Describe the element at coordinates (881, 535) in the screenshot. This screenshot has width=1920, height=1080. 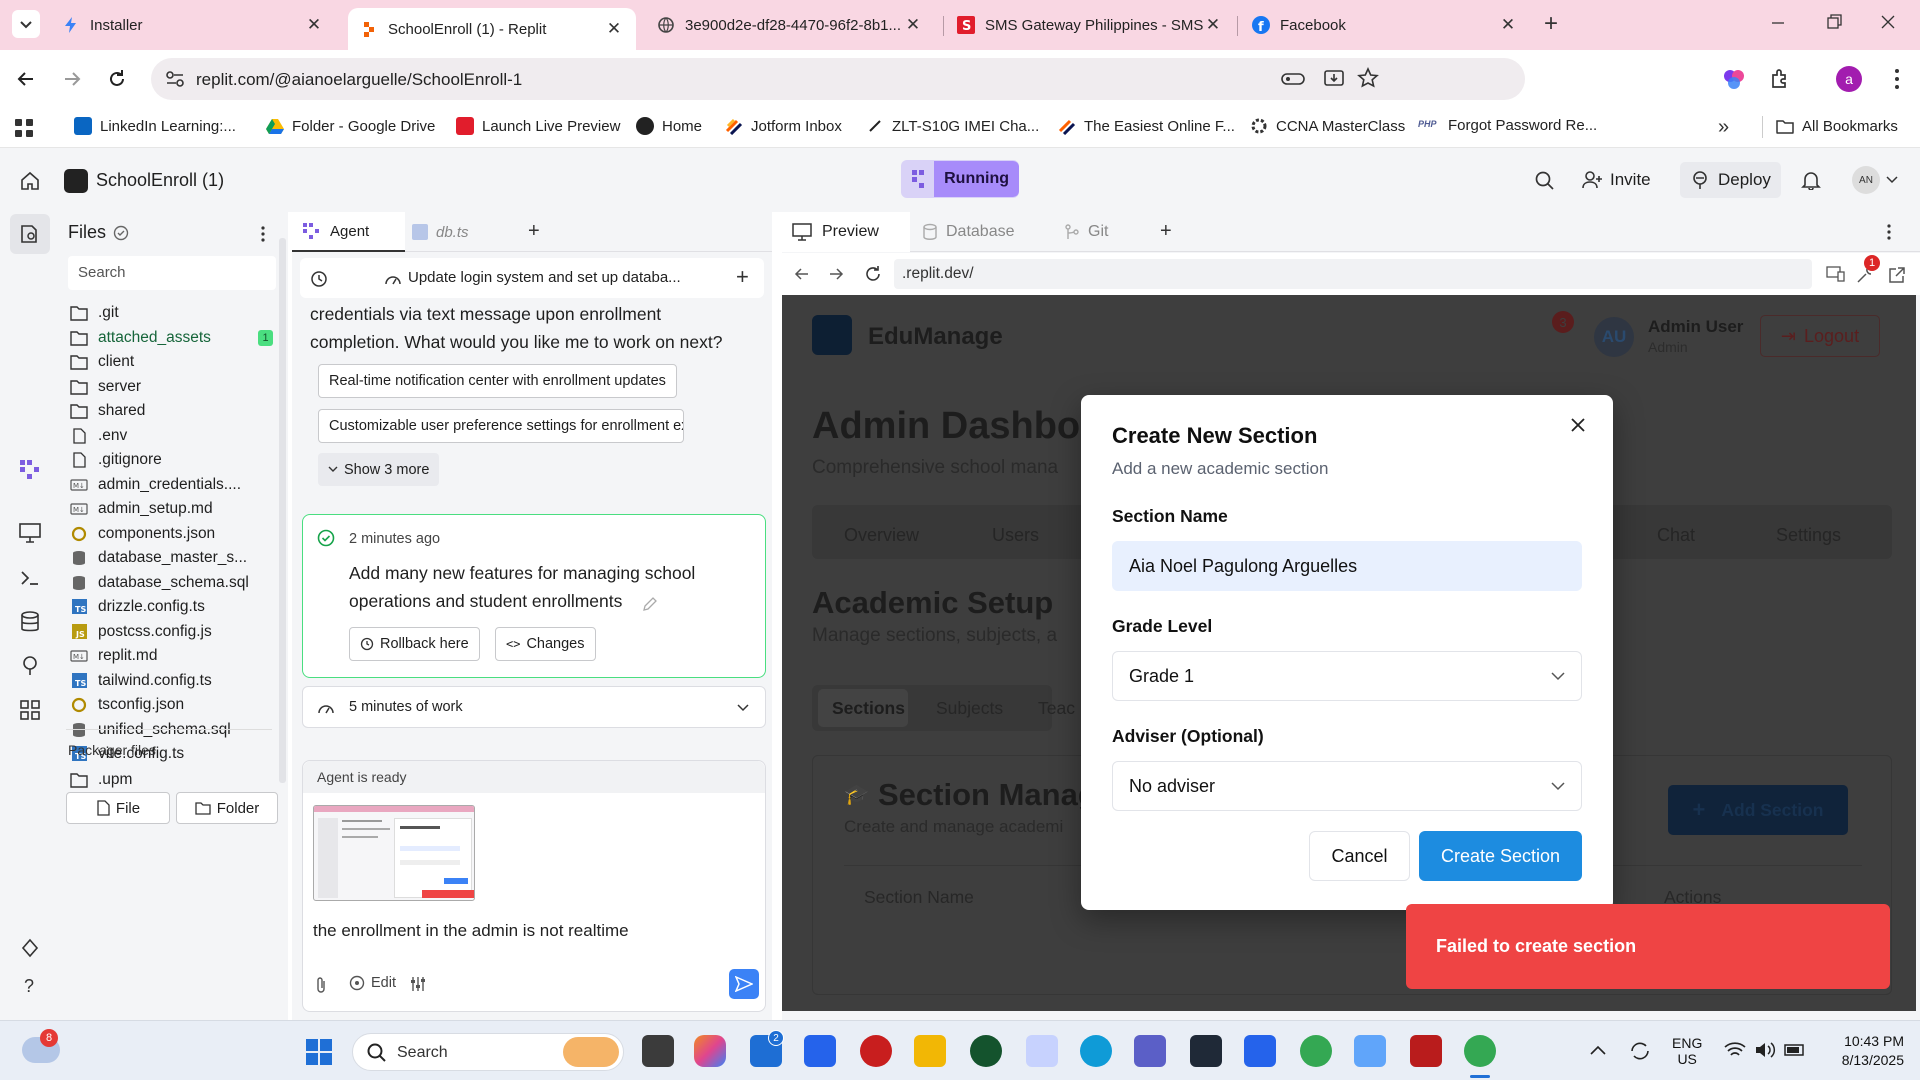
I see `nav-overview: Overview` at that location.